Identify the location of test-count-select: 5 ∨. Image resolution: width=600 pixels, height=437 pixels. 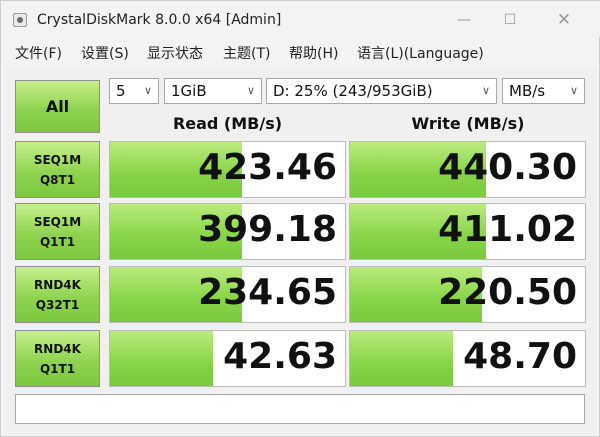
(134, 91).